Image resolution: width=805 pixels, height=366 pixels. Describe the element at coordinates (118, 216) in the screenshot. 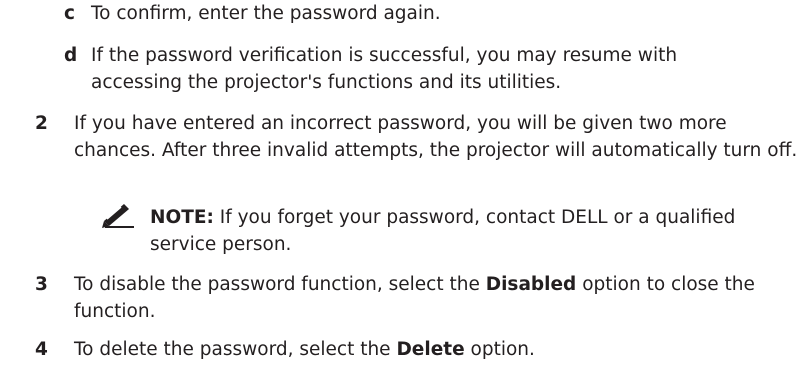

I see `pencil-note-icon` at that location.